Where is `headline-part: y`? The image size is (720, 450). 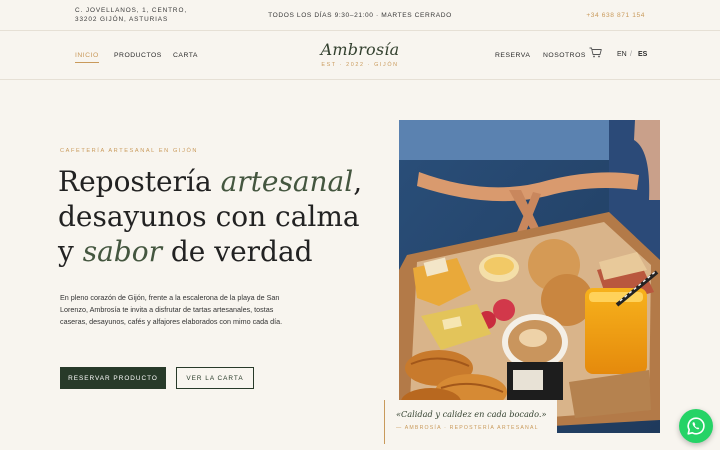 headline-part: y is located at coordinates (70, 251).